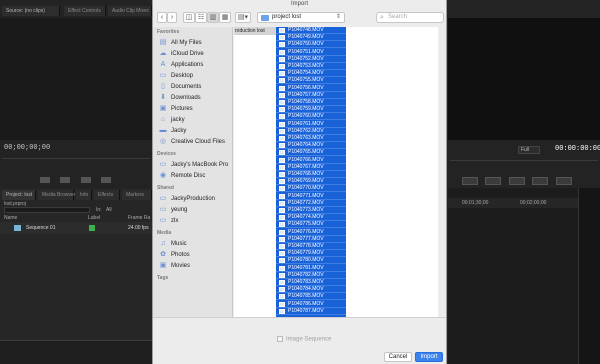 This screenshot has width=600, height=364. What do you see at coordinates (137, 195) in the screenshot?
I see `markers-tab: Markers` at bounding box center [137, 195].